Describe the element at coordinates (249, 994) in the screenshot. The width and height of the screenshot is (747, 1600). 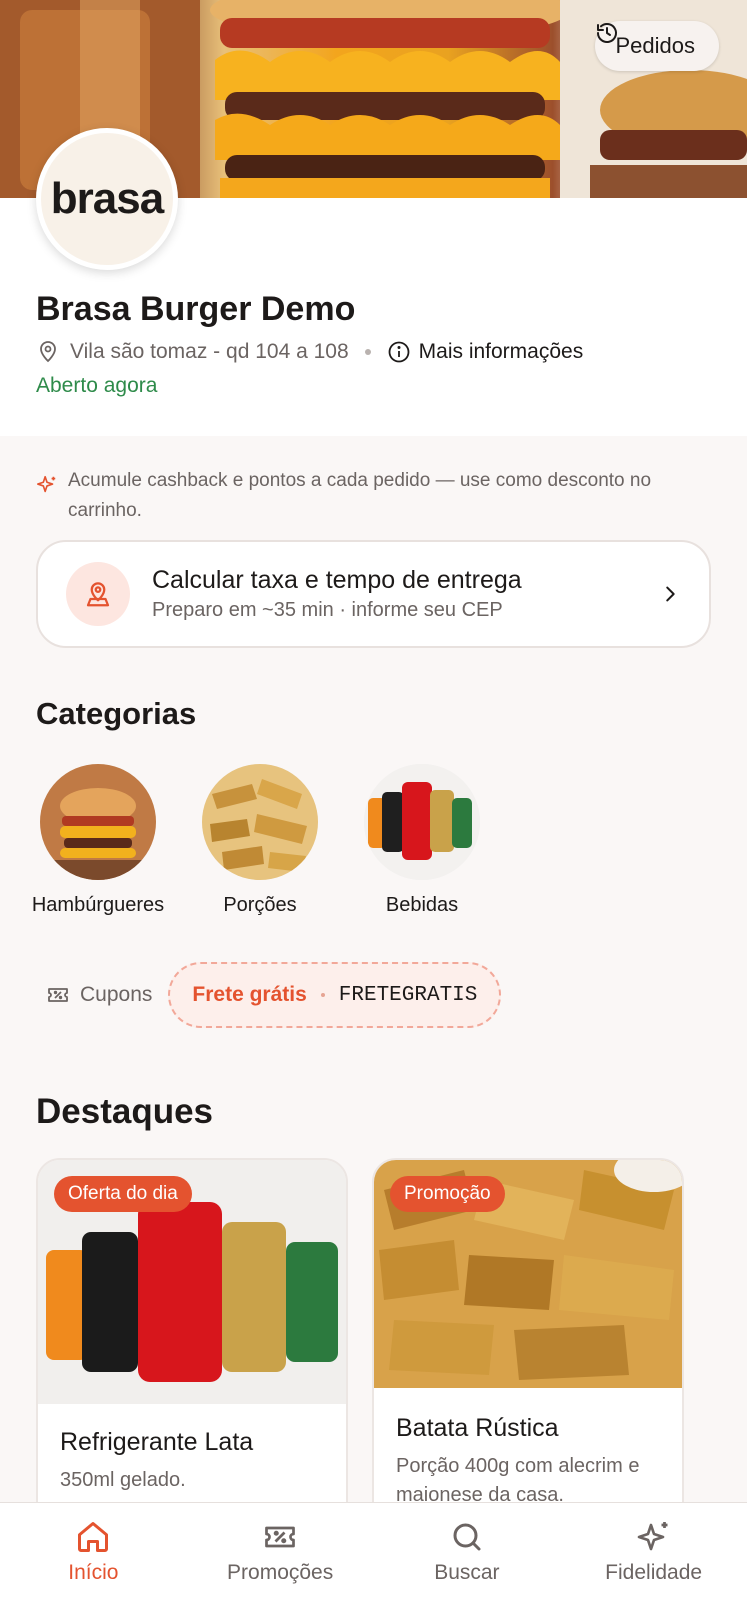
I see `coupon-name: Frete grátis` at that location.